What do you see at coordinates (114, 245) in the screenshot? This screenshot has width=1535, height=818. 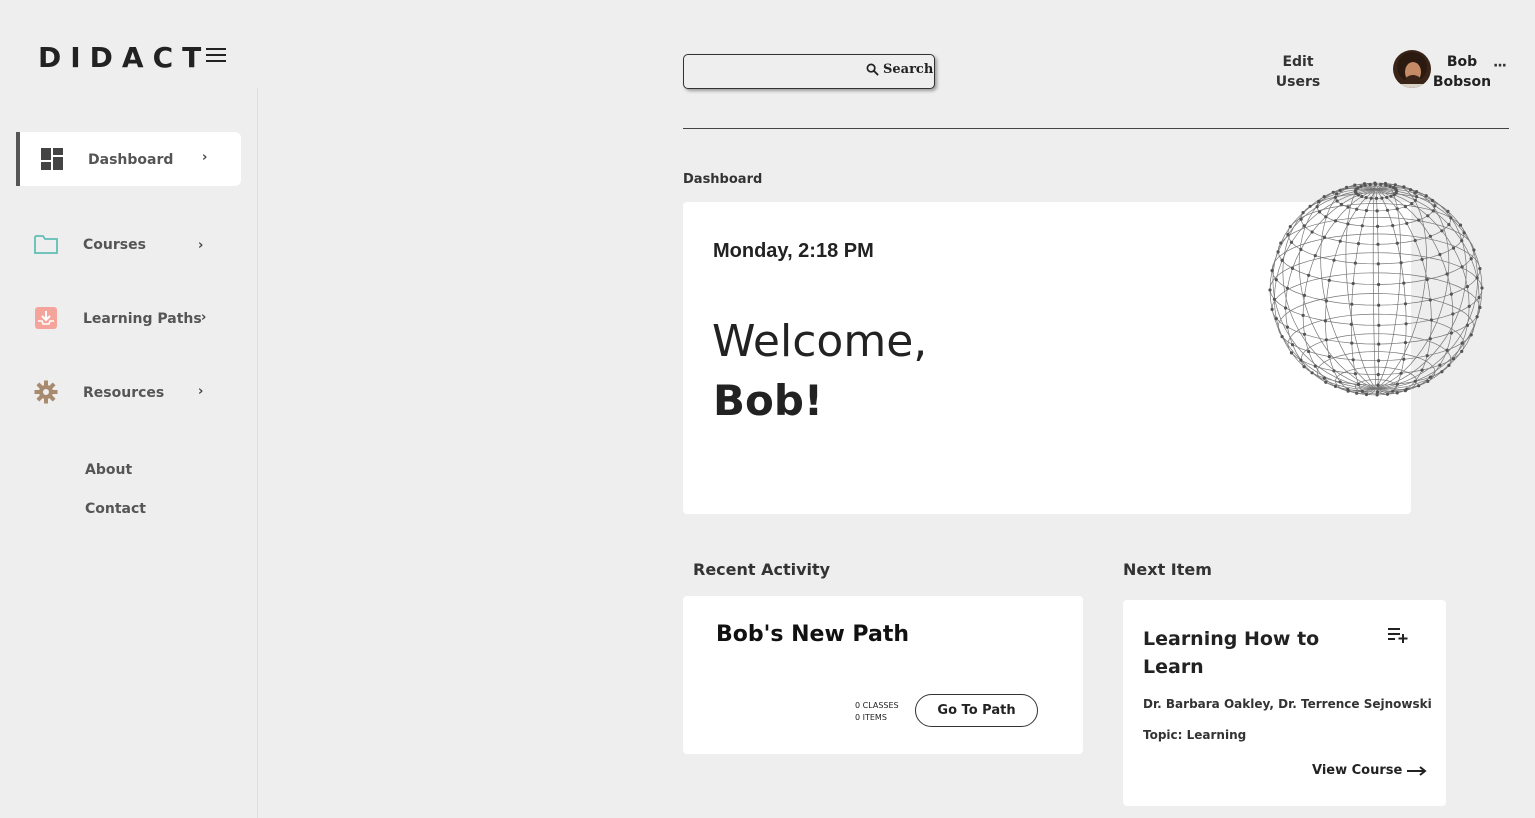 I see `sidebar-item-label: Courses` at bounding box center [114, 245].